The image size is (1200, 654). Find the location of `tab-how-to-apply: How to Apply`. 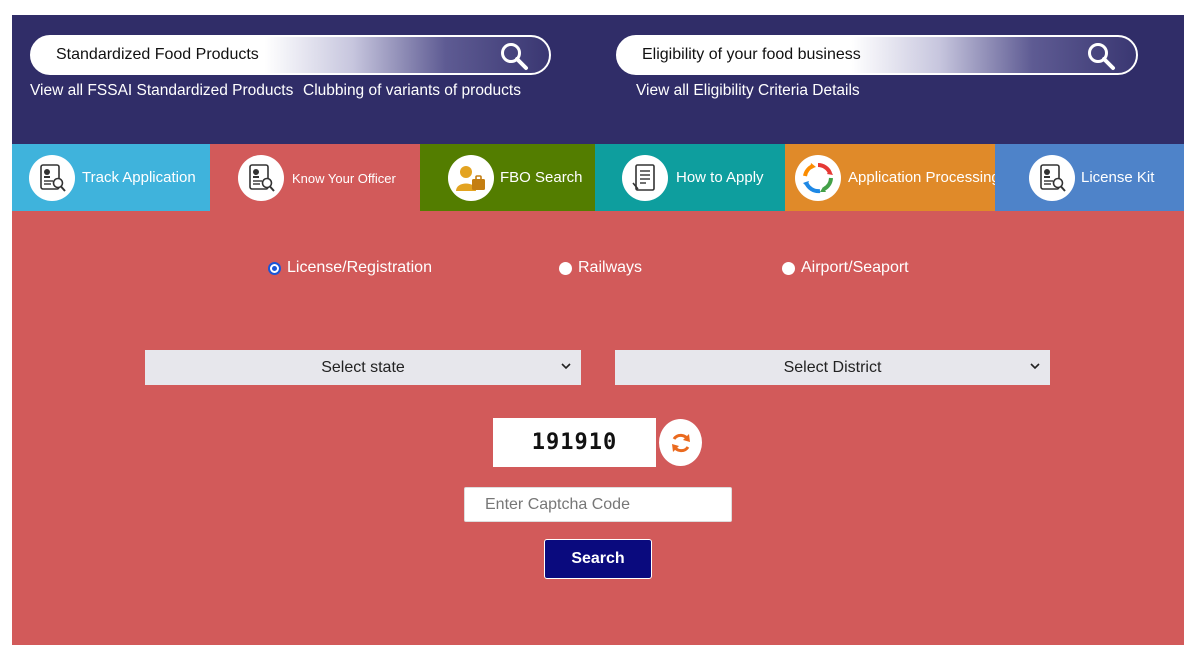

tab-how-to-apply: How to Apply is located at coordinates (690, 177).